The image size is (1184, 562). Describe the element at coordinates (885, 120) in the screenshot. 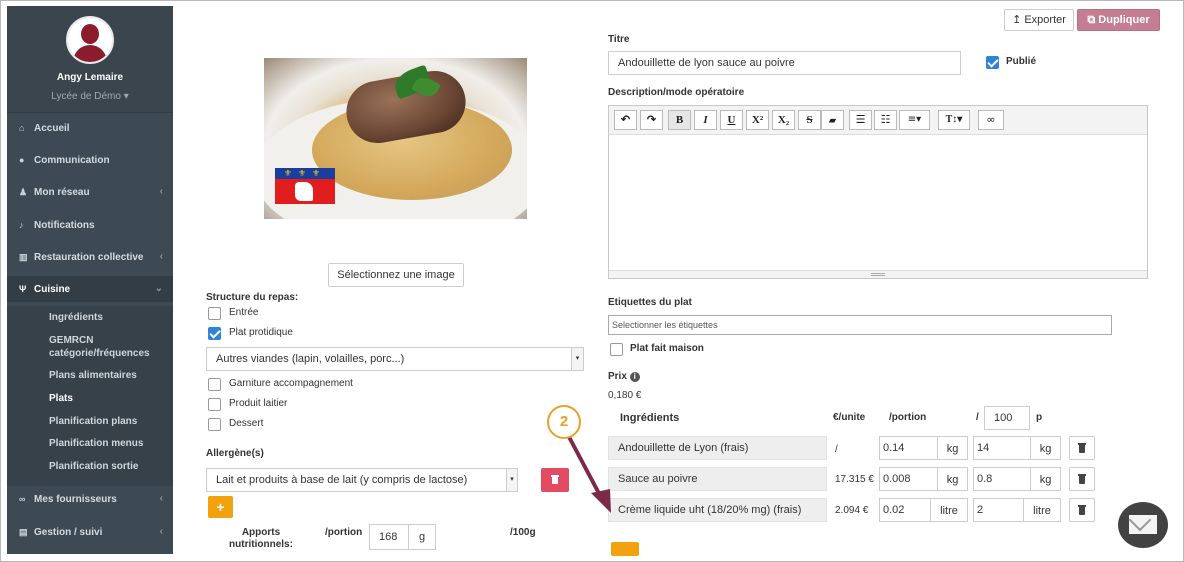

I see `ordered-list-icon: ☷` at that location.